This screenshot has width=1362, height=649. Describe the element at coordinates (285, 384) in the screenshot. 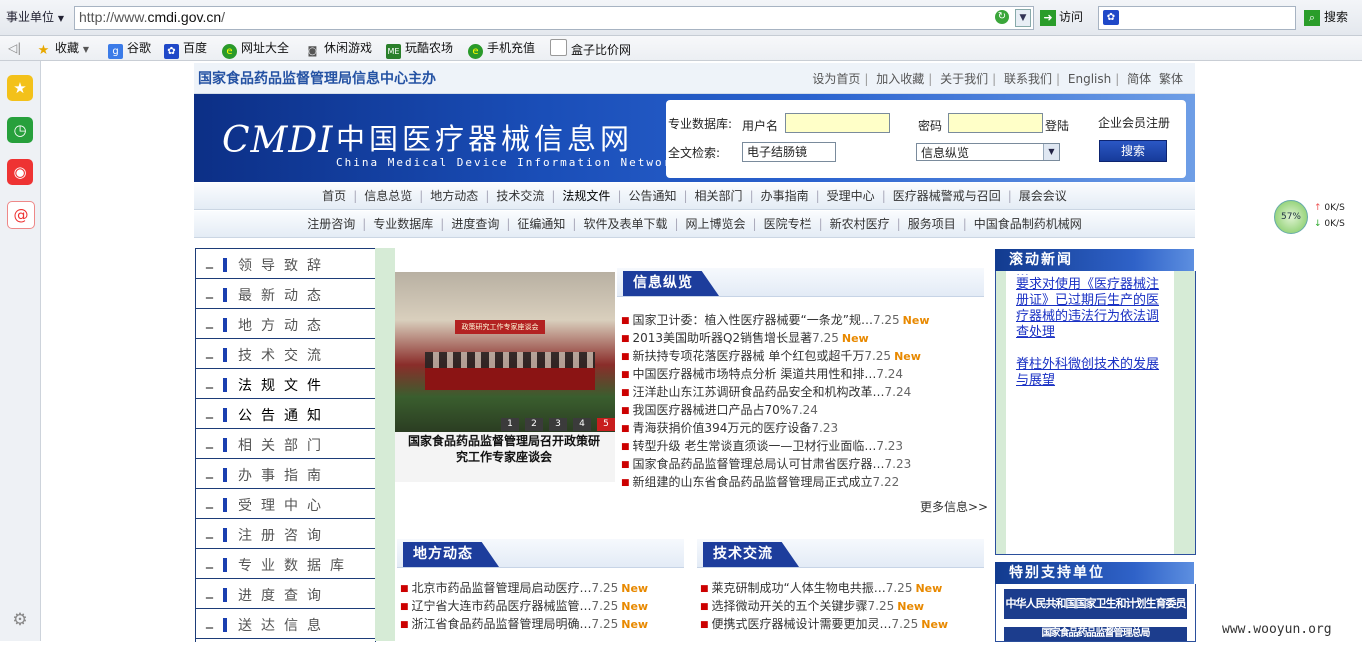

I see `left-menu-item: _ 法规文件` at that location.